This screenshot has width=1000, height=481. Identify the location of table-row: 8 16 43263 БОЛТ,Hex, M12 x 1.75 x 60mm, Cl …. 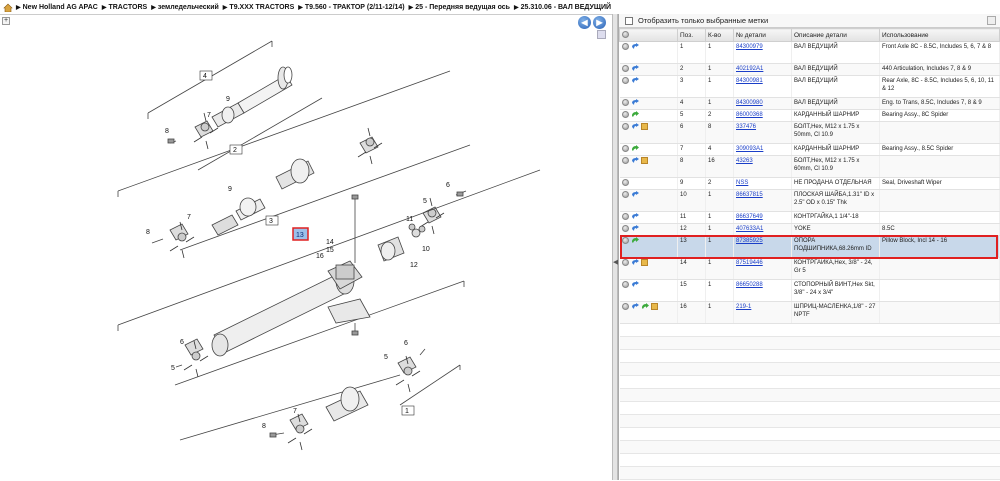
(809, 166).